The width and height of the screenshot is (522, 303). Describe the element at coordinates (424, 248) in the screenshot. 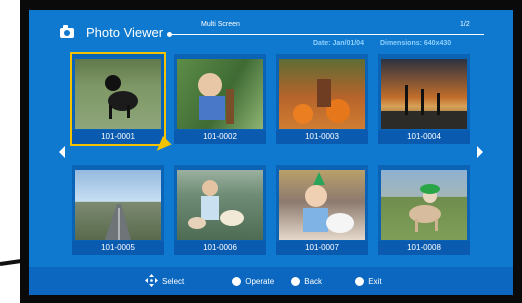

I see `thumbnail-label: 101-0008` at that location.